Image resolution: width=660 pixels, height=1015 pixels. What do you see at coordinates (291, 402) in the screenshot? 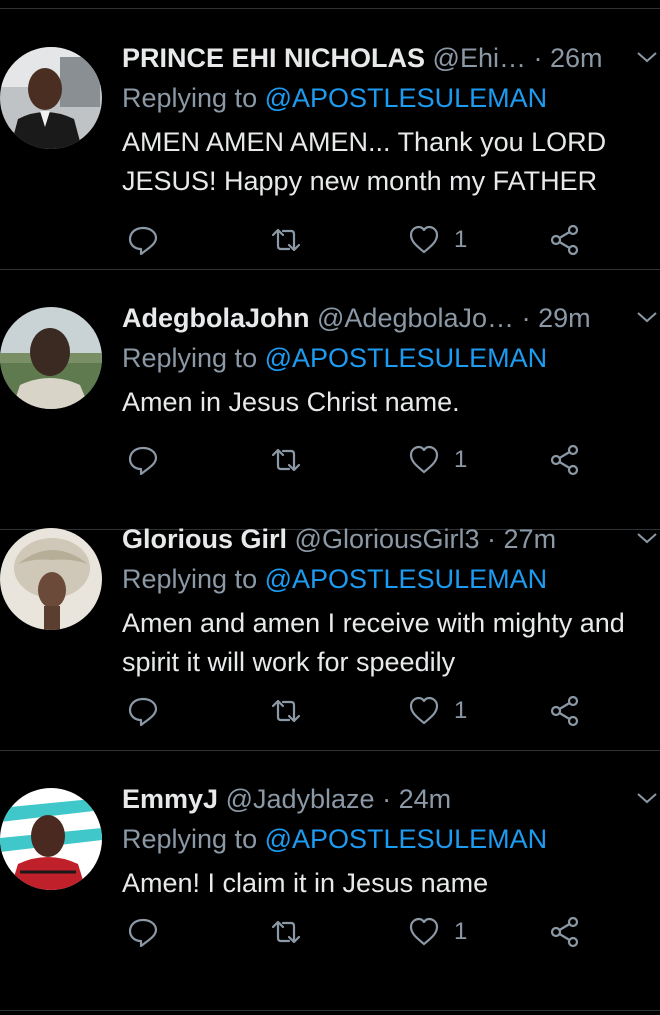
I see `tweet-text: Amen in Jesus Christ name.` at bounding box center [291, 402].